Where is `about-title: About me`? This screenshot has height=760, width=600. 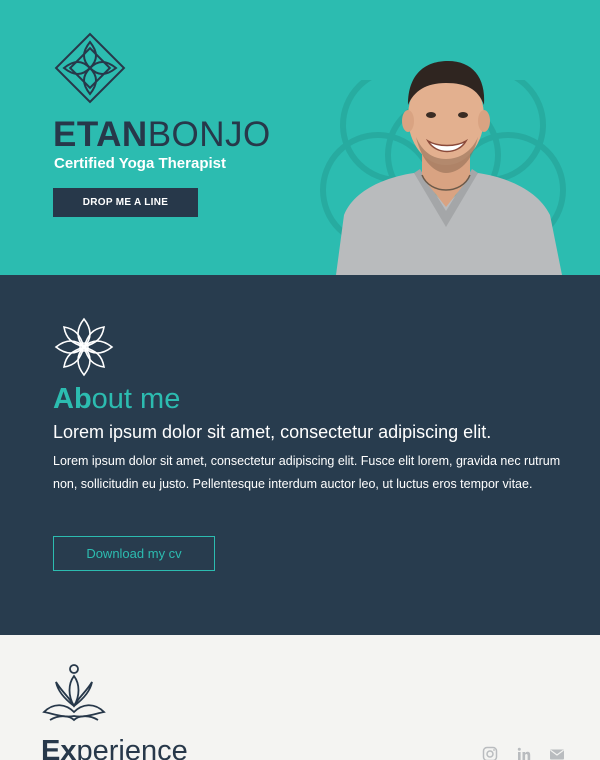
about-title: About me is located at coordinates (116, 399).